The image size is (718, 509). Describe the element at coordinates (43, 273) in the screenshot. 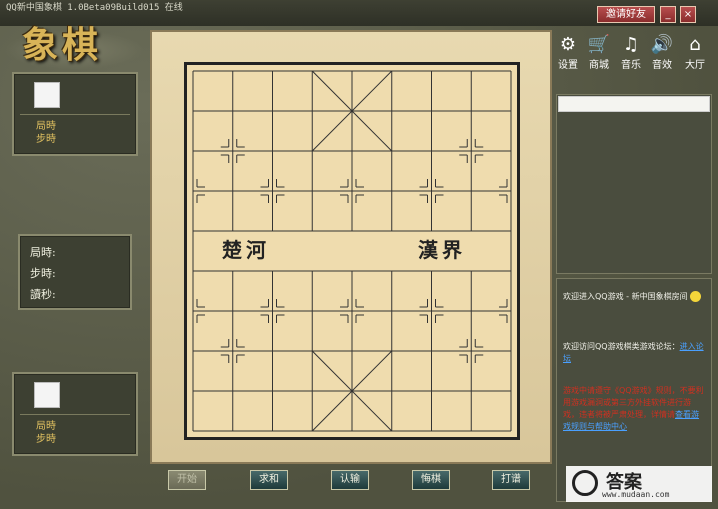

I see `step-time-label: 步時:` at that location.